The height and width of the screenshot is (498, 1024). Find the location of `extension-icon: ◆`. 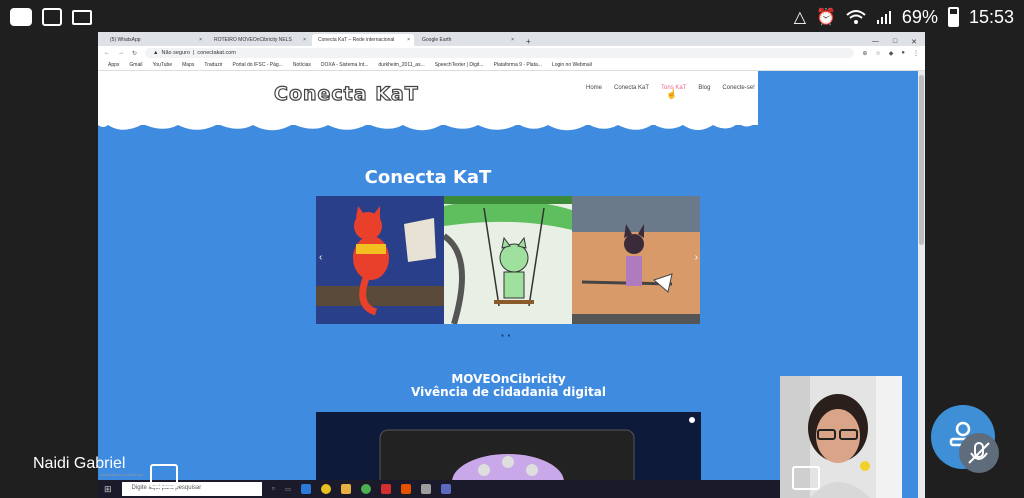

extension-icon: ◆ is located at coordinates (891, 53).